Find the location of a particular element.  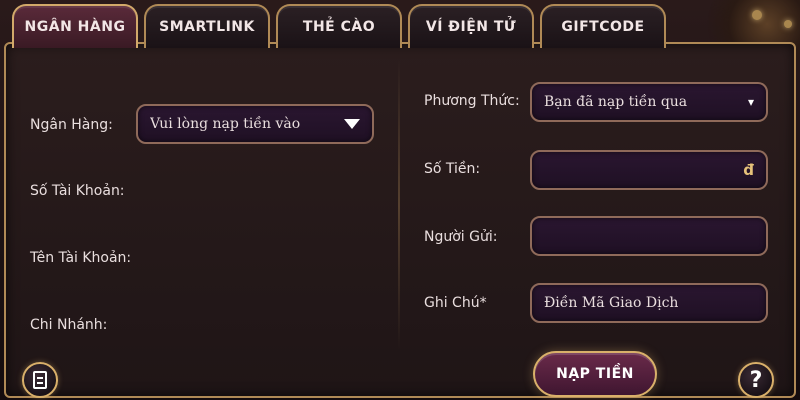

history-icon is located at coordinates (40, 380).